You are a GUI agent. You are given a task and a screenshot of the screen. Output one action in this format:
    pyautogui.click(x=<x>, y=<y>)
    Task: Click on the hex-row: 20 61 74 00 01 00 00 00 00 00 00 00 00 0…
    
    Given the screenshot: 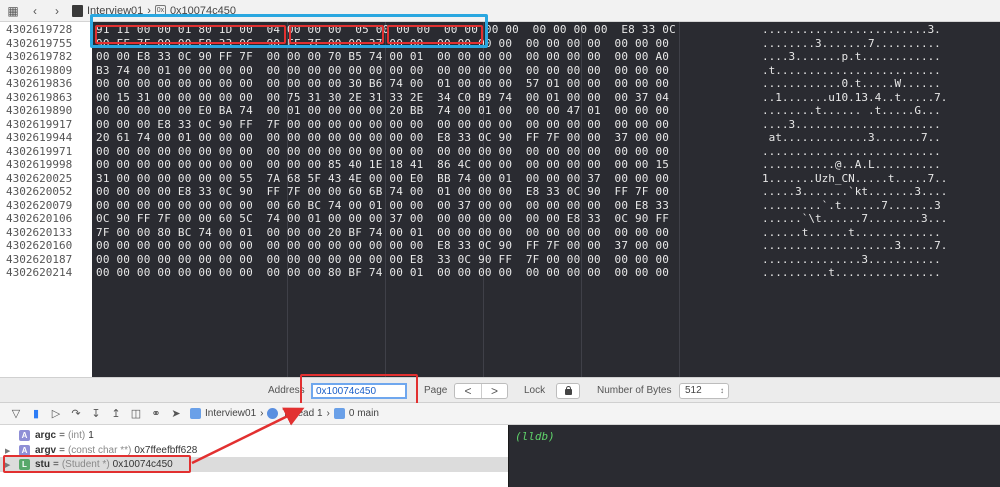 What is the action you would take?
    pyautogui.click(x=382, y=138)
    